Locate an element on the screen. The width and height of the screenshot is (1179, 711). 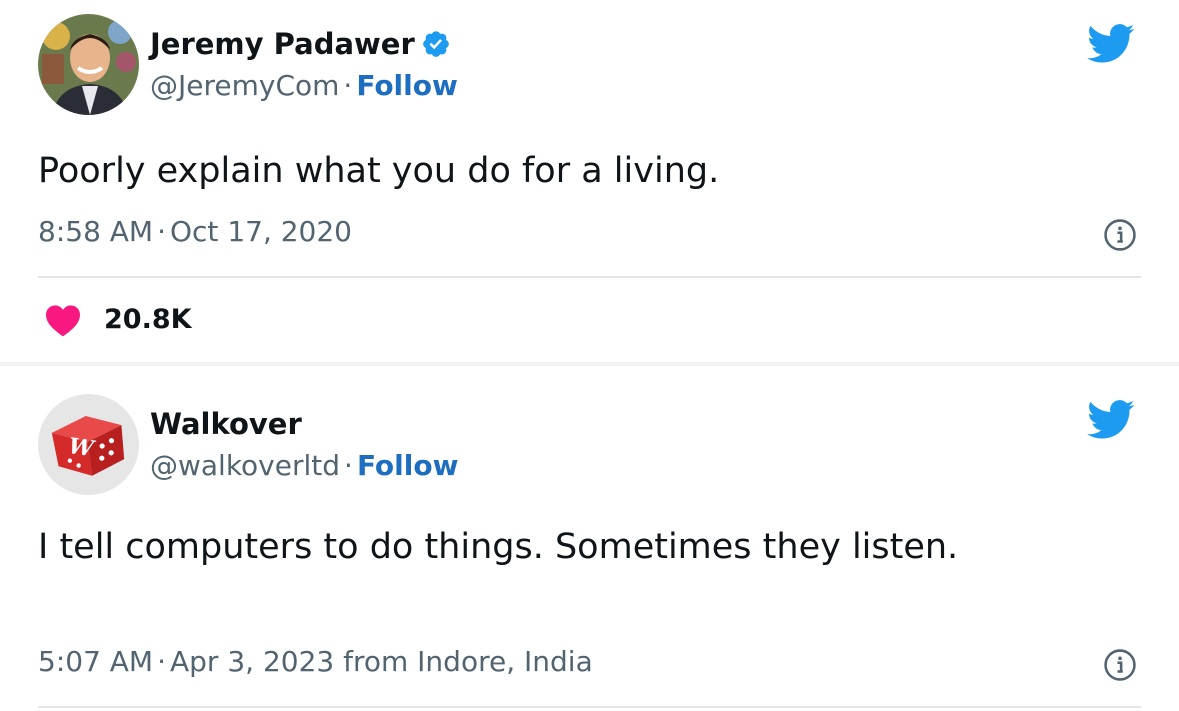
avatar: W is located at coordinates (88, 444).